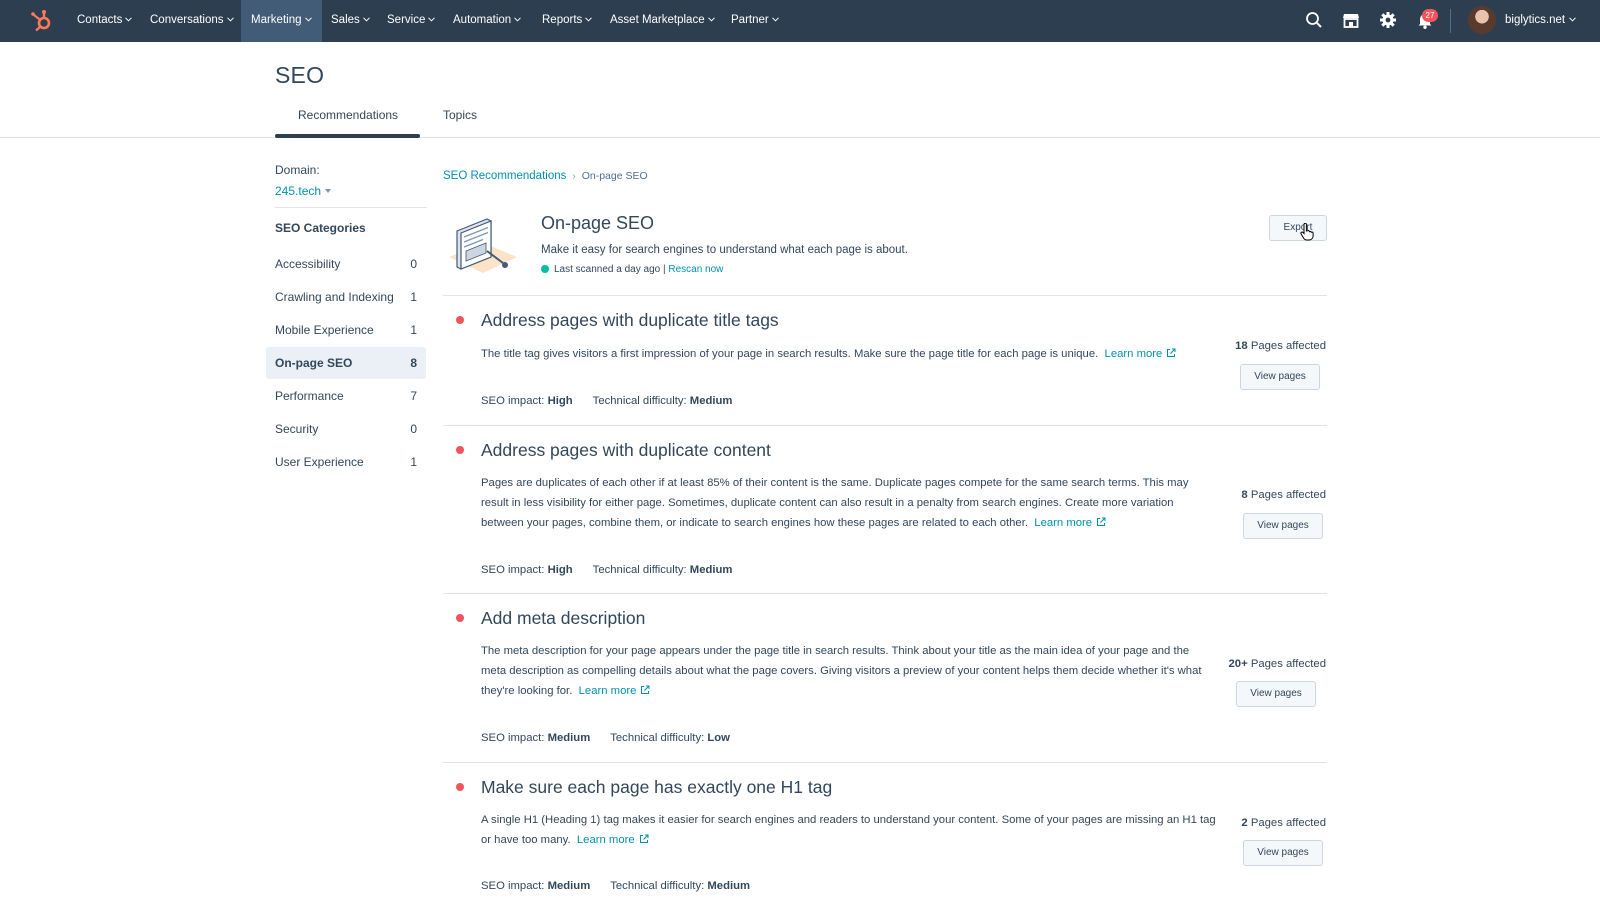 Image resolution: width=1600 pixels, height=902 pixels. What do you see at coordinates (411, 21) in the screenshot?
I see `nav-item-service: Service` at bounding box center [411, 21].